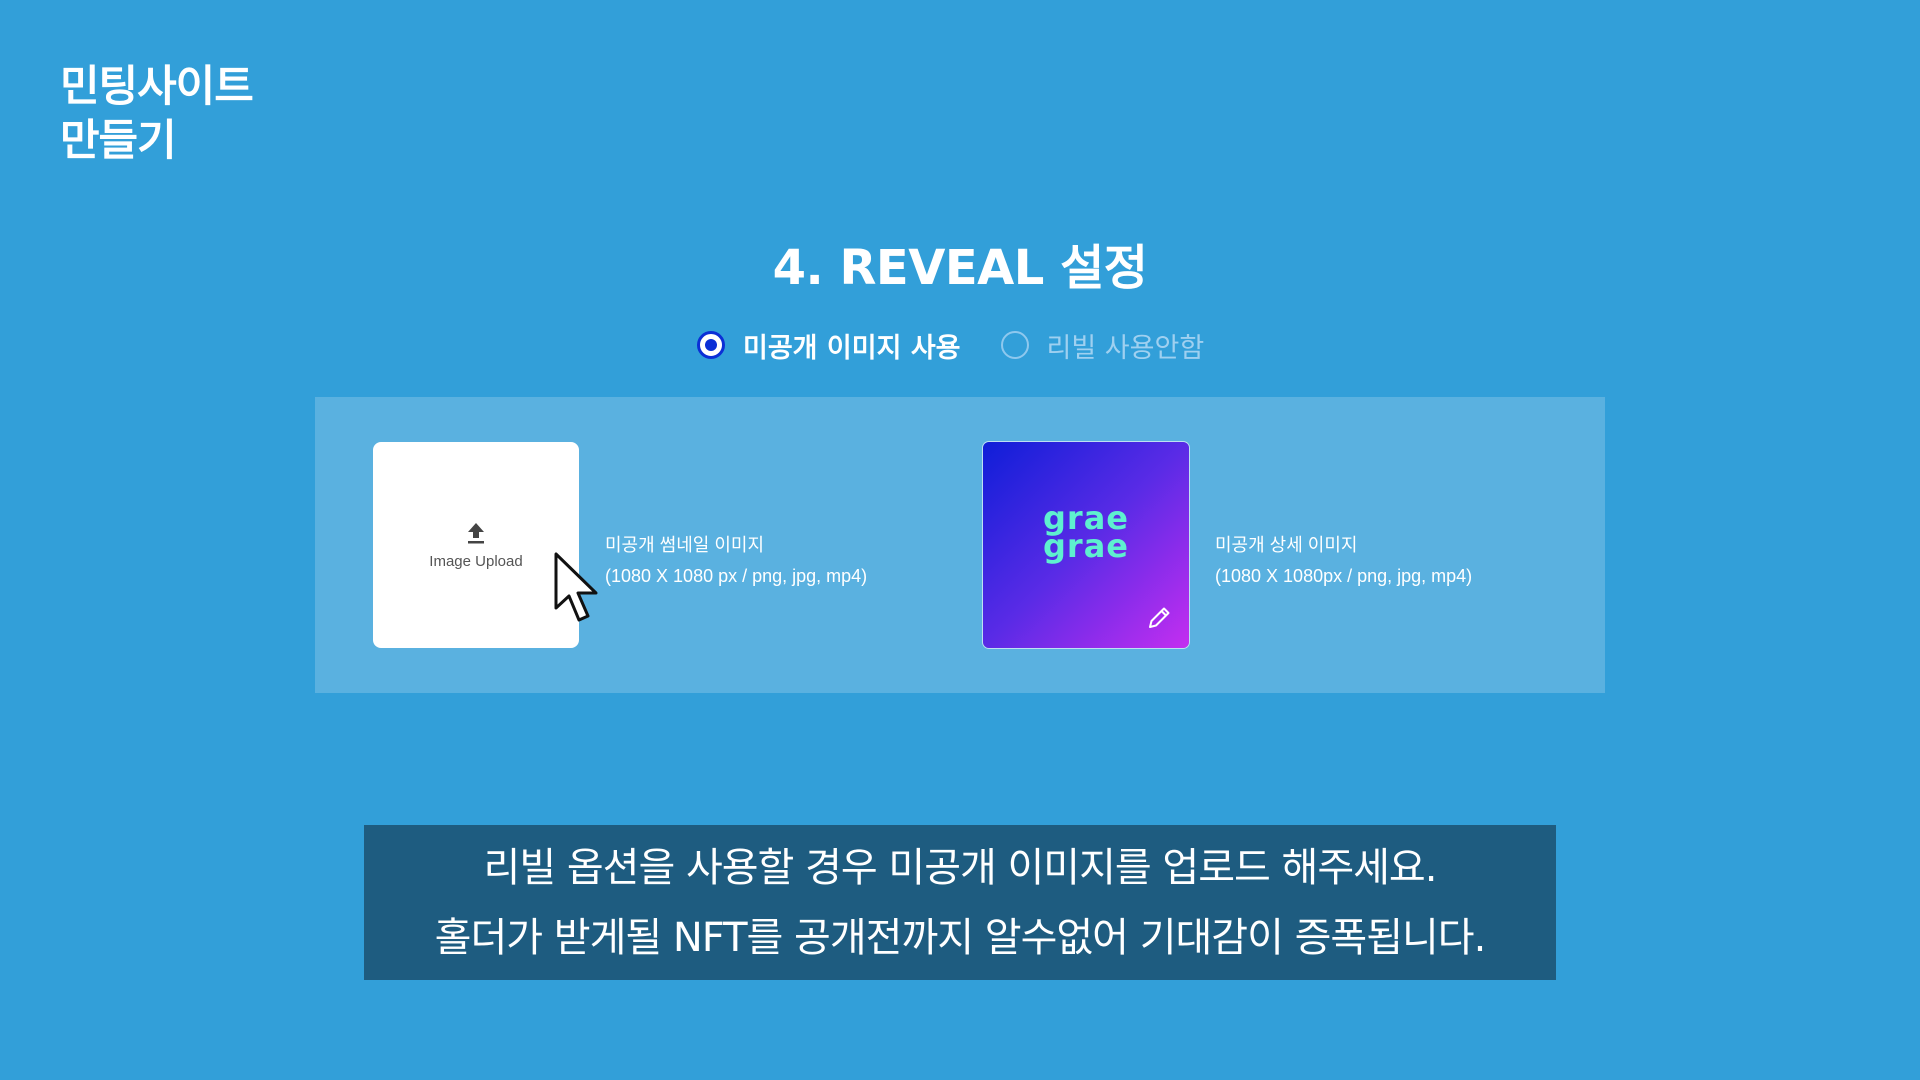 This screenshot has height=1080, width=1920. I want to click on radio-checked-icon, so click(711, 345).